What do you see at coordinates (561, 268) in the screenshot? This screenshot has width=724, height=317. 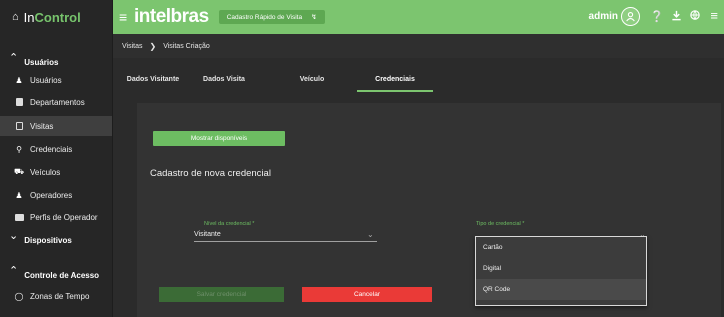 I see `option-digital: Digital` at bounding box center [561, 268].